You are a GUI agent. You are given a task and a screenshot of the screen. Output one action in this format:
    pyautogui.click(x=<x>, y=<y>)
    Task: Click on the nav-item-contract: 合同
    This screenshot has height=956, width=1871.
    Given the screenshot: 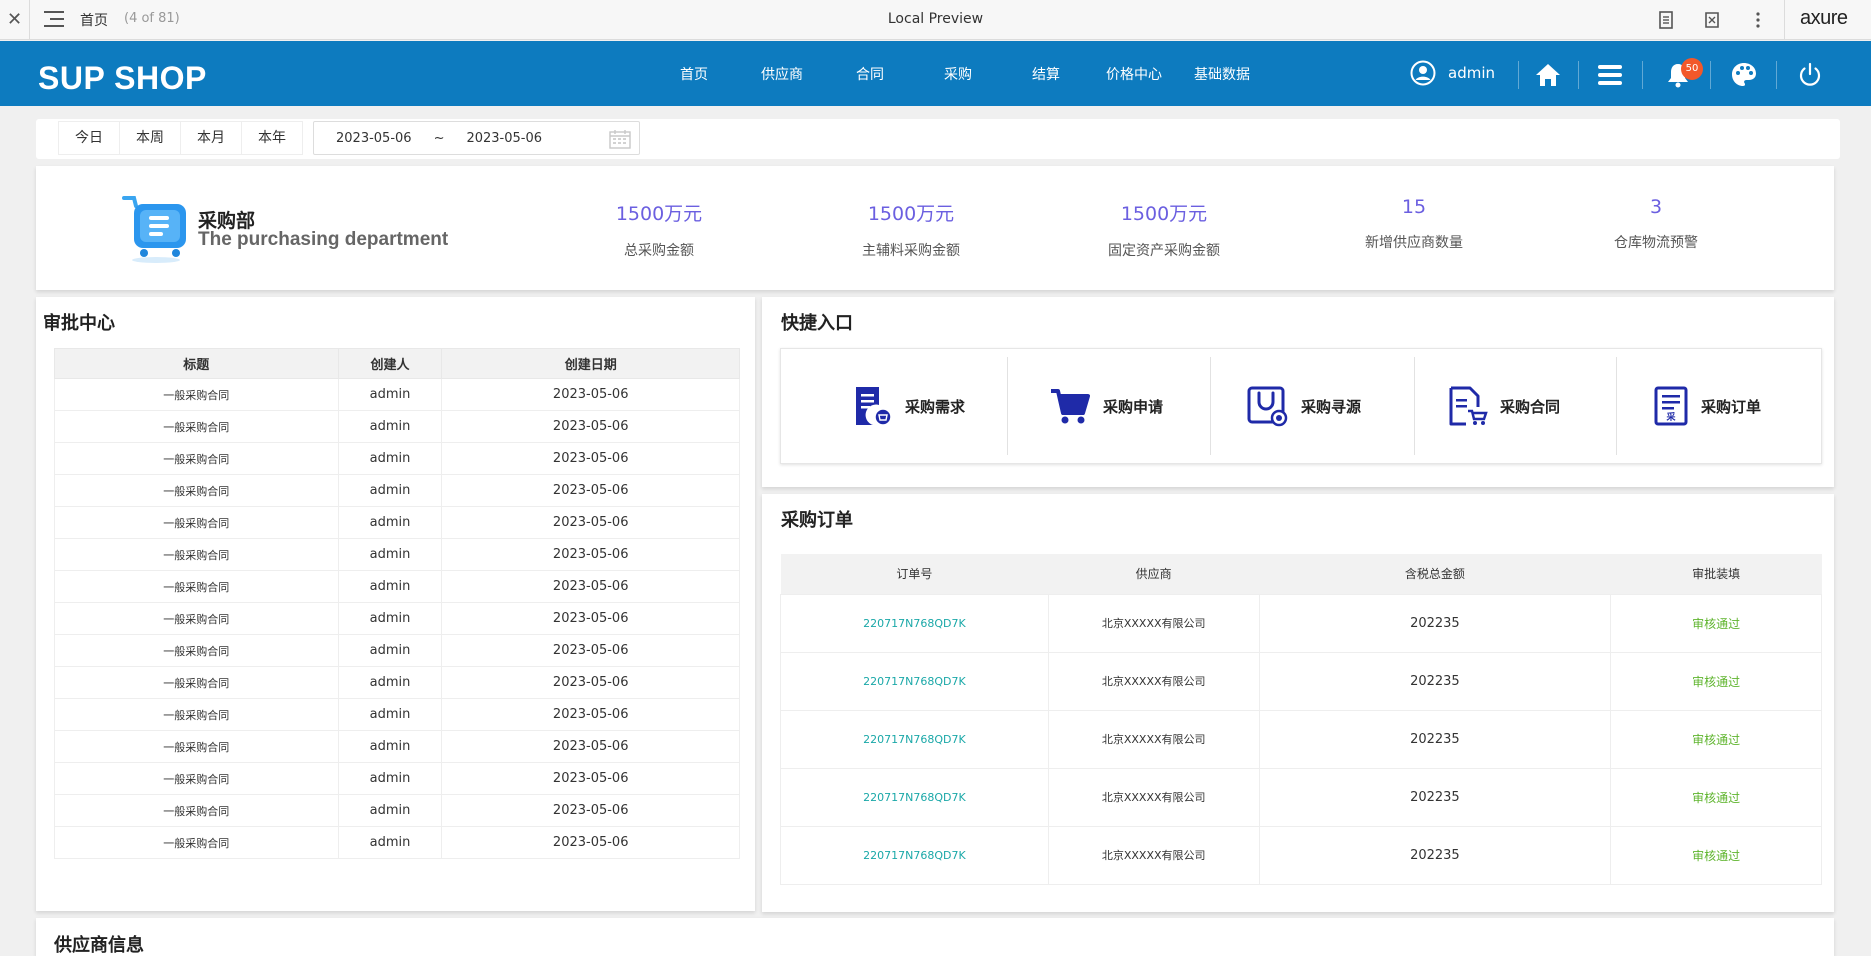 What is the action you would take?
    pyautogui.click(x=870, y=74)
    